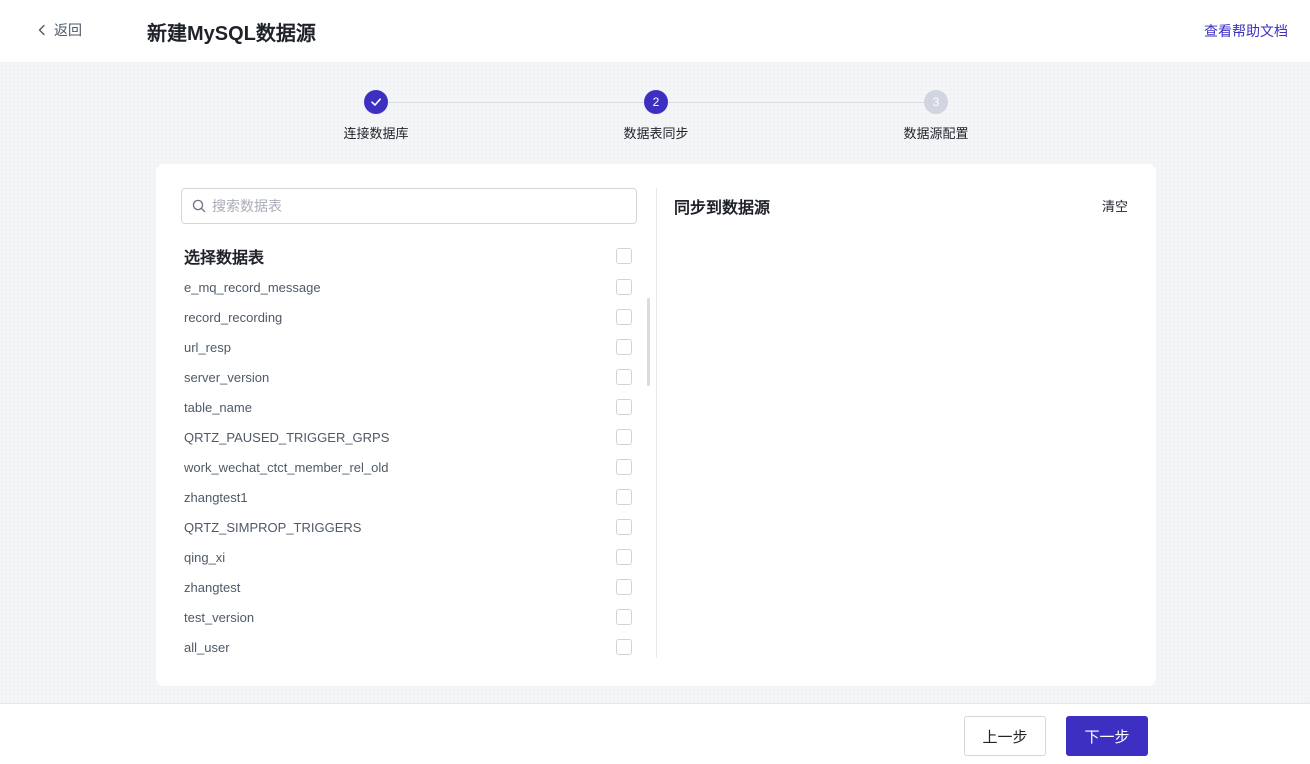  What do you see at coordinates (224, 258) in the screenshot?
I see `list-title: 选择数据表` at bounding box center [224, 258].